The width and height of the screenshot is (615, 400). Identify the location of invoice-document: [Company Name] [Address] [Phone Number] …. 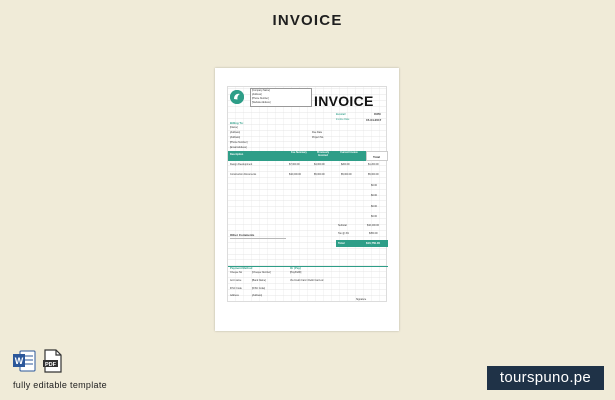
(307, 194).